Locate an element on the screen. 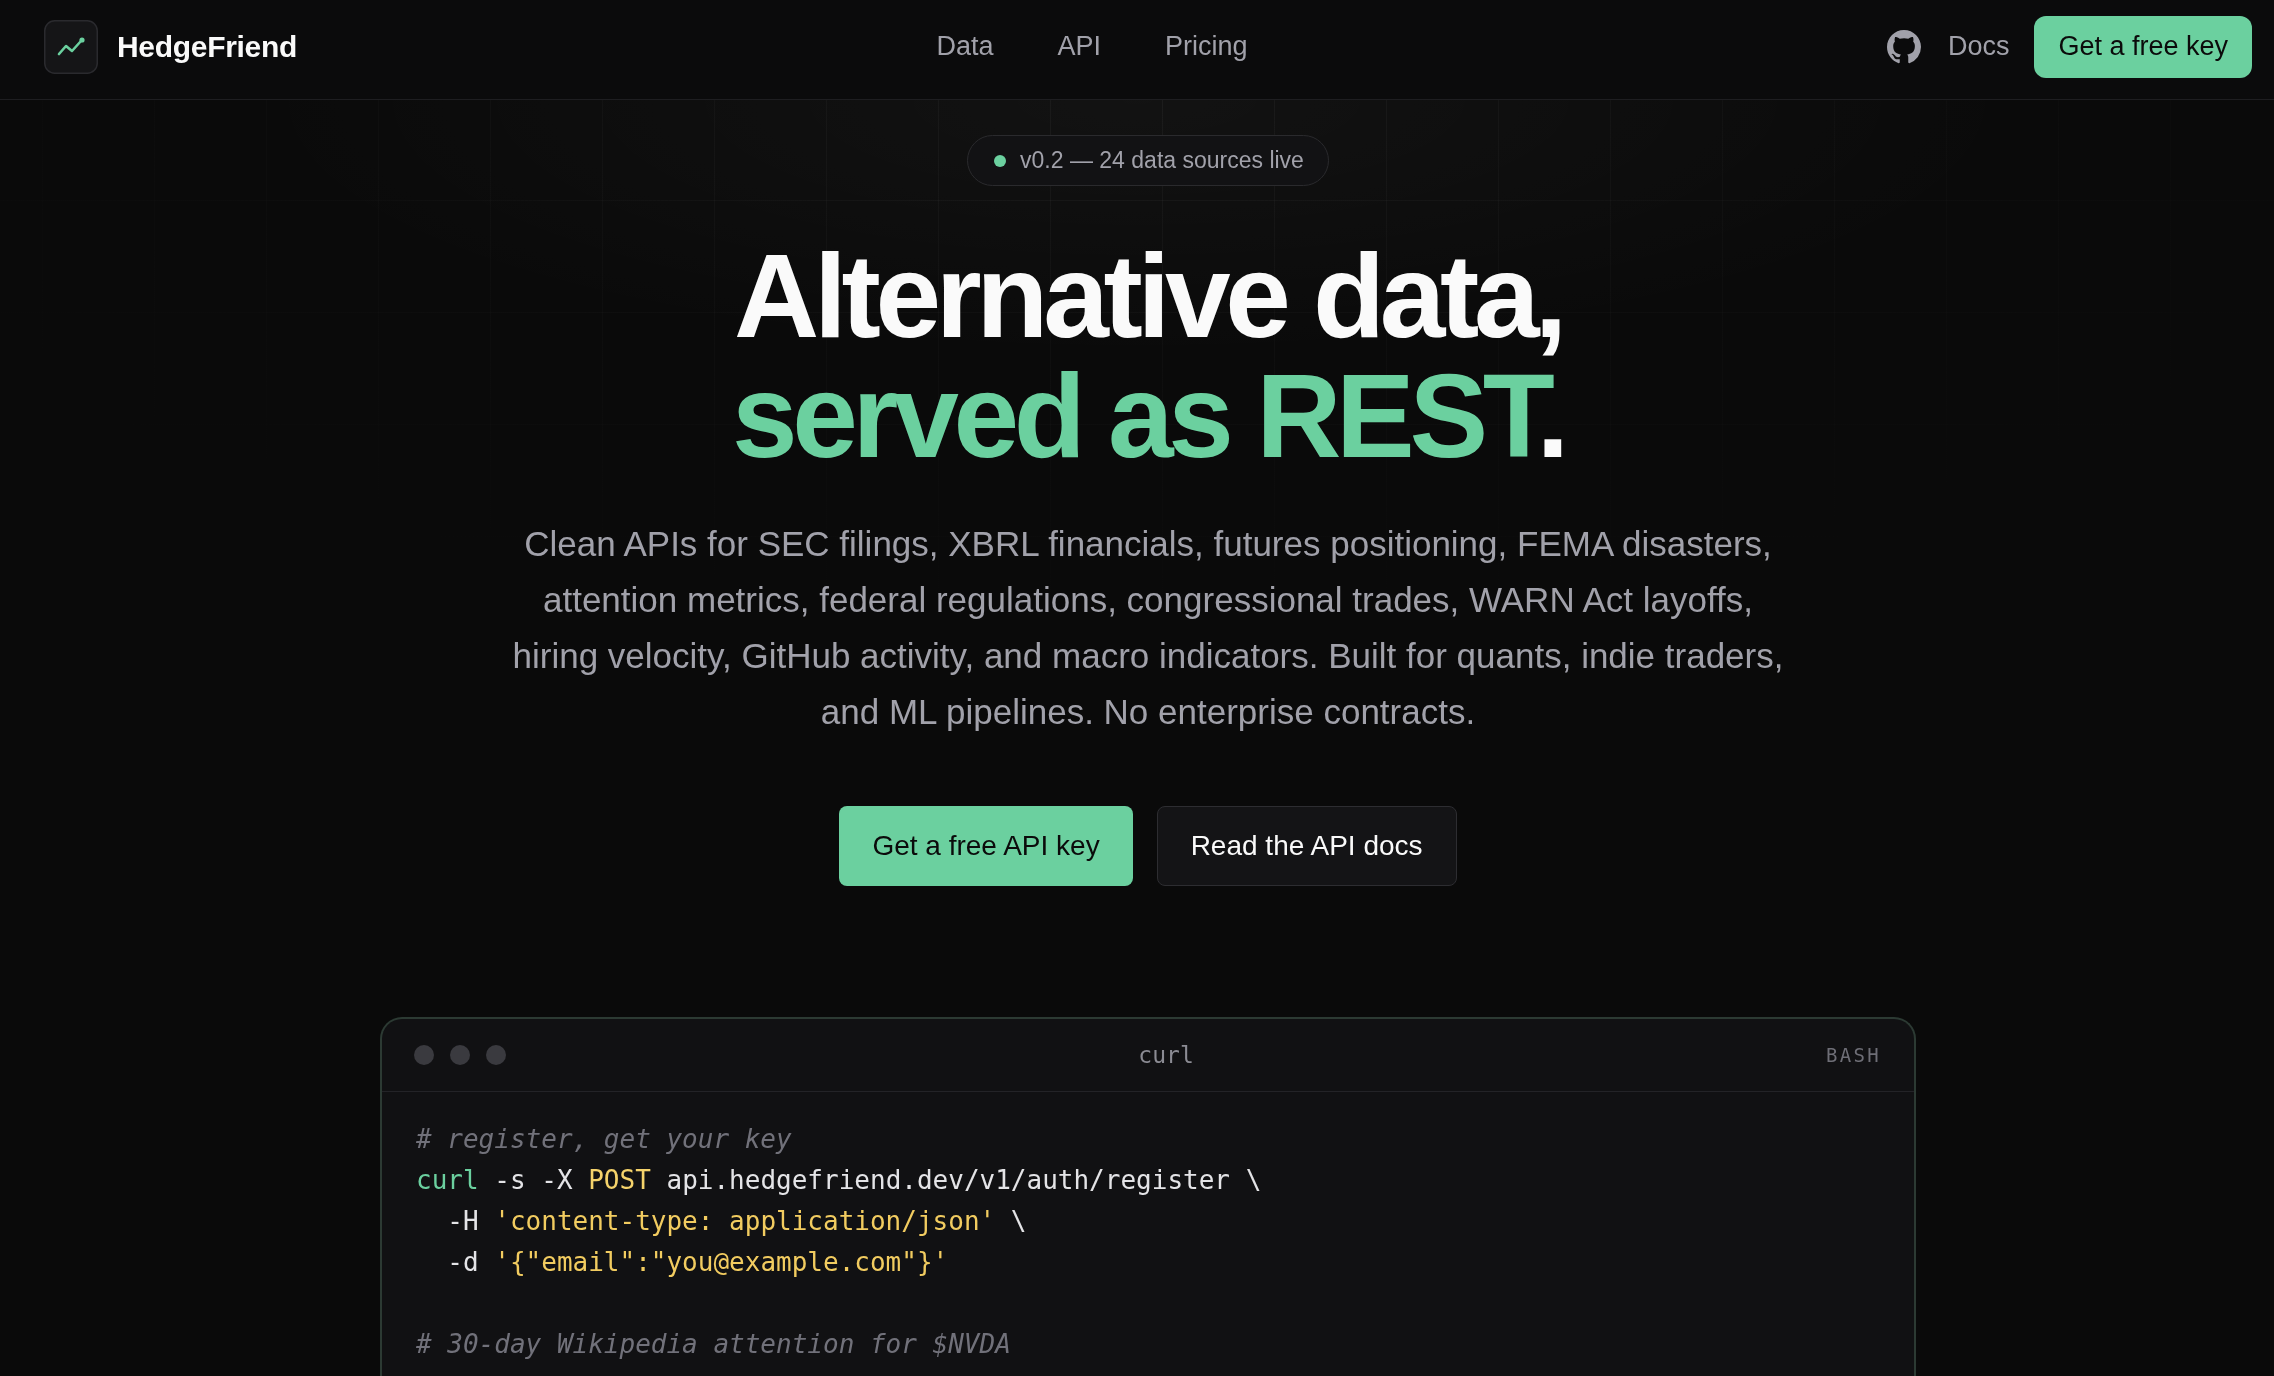 Image resolution: width=2274 pixels, height=1376 pixels. window-title: curl is located at coordinates (1166, 1055).